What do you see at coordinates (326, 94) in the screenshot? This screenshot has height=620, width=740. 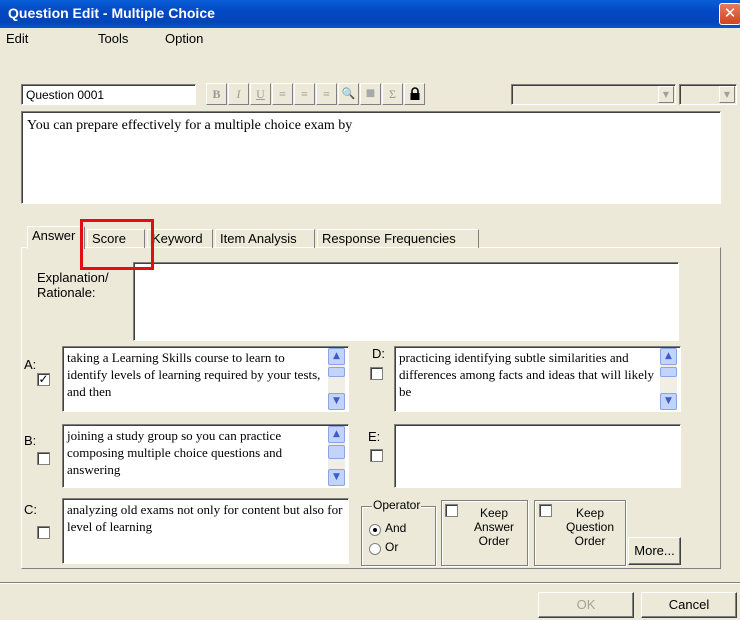 I see `align-right-icon: ≡` at bounding box center [326, 94].